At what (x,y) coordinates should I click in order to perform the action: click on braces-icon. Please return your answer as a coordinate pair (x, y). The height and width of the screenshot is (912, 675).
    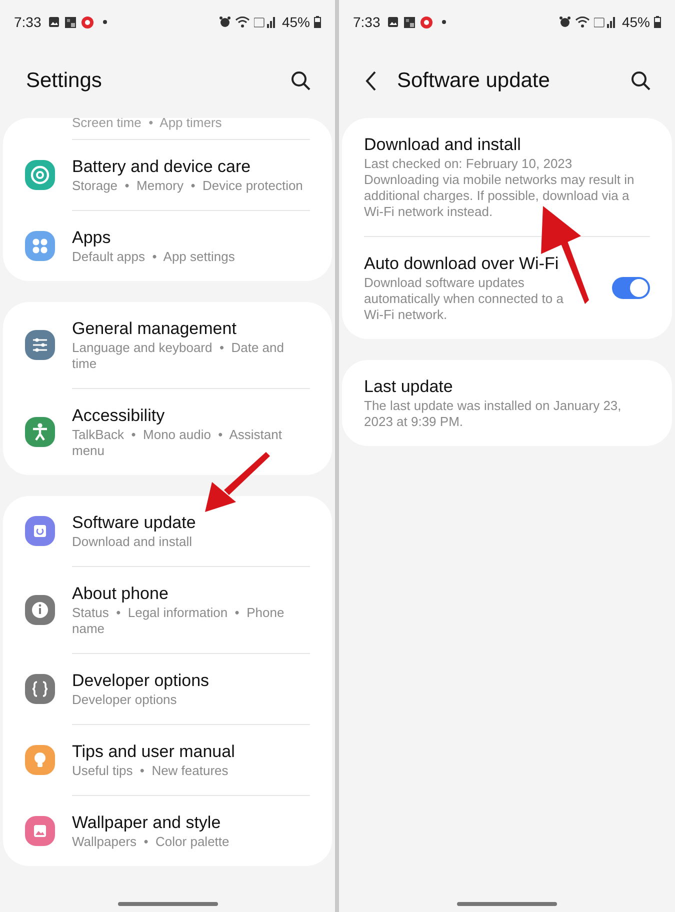
    Looking at the image, I should click on (40, 689).